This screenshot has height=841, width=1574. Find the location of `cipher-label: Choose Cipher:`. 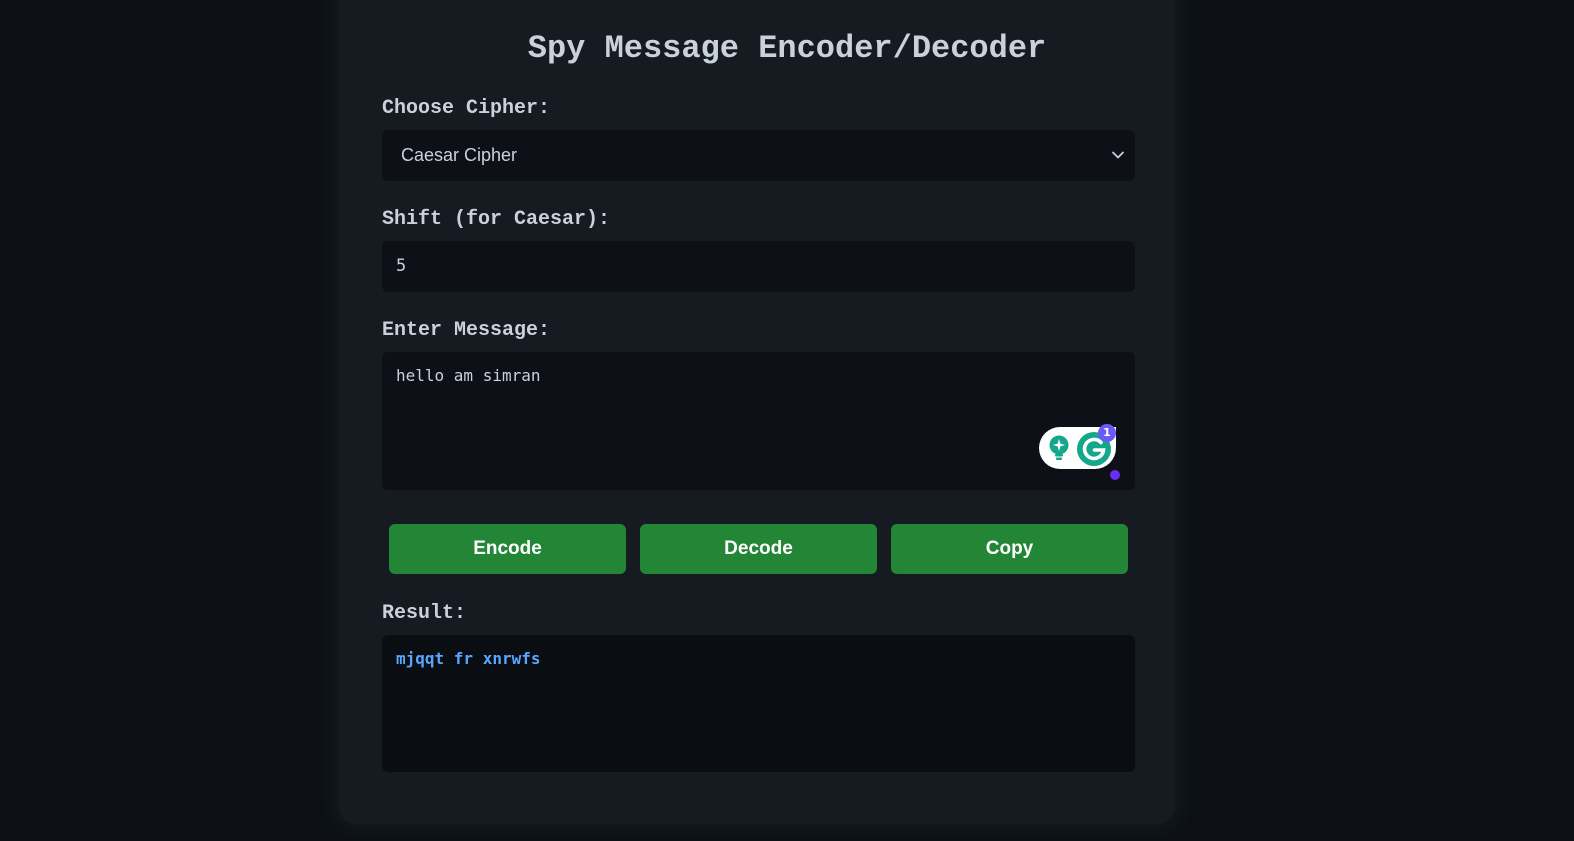

cipher-label: Choose Cipher: is located at coordinates (466, 108).